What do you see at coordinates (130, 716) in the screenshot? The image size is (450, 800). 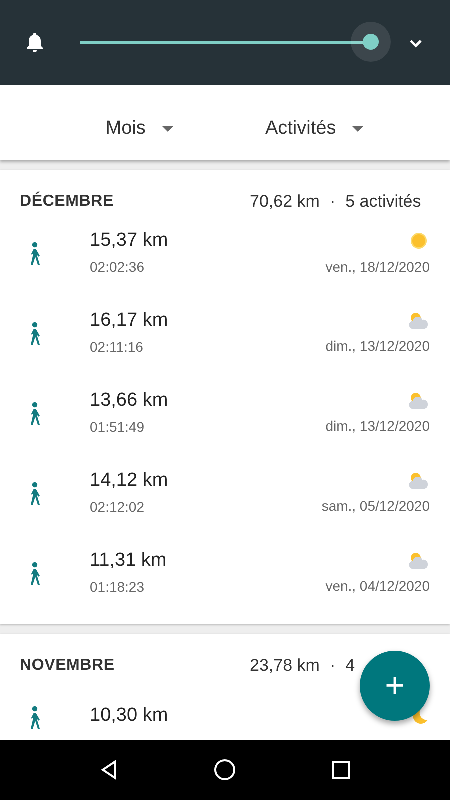 I see `activity-distance: 10,30 km` at bounding box center [130, 716].